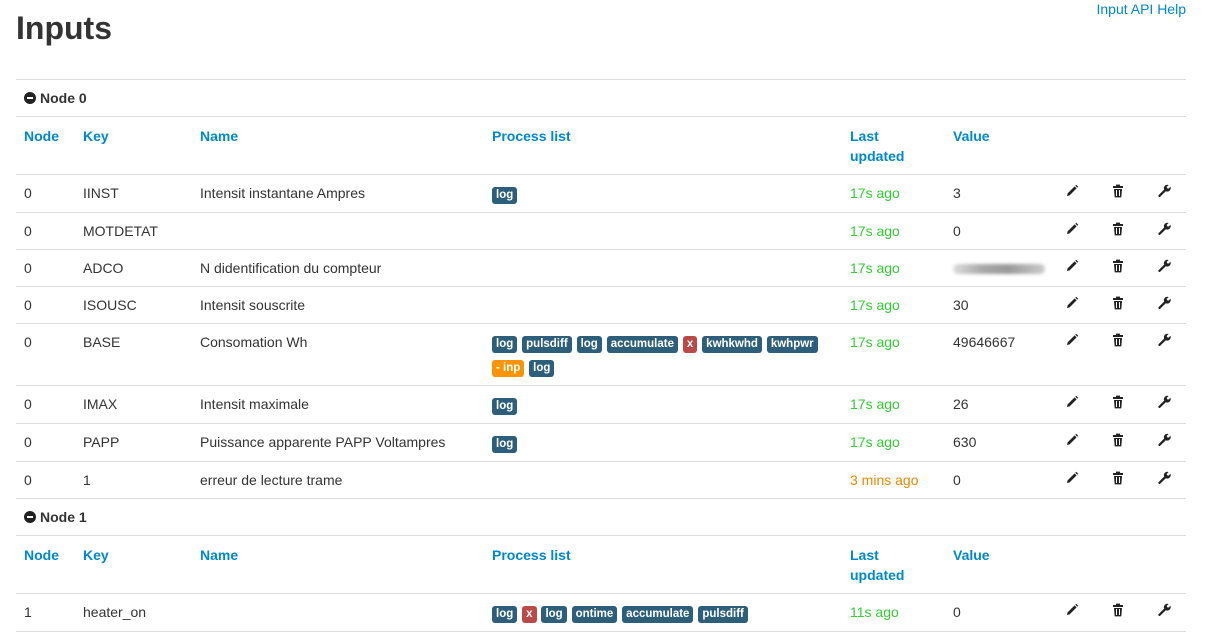 This screenshot has height=640, width=1210. I want to click on col-actions-process, so click(1164, 564).